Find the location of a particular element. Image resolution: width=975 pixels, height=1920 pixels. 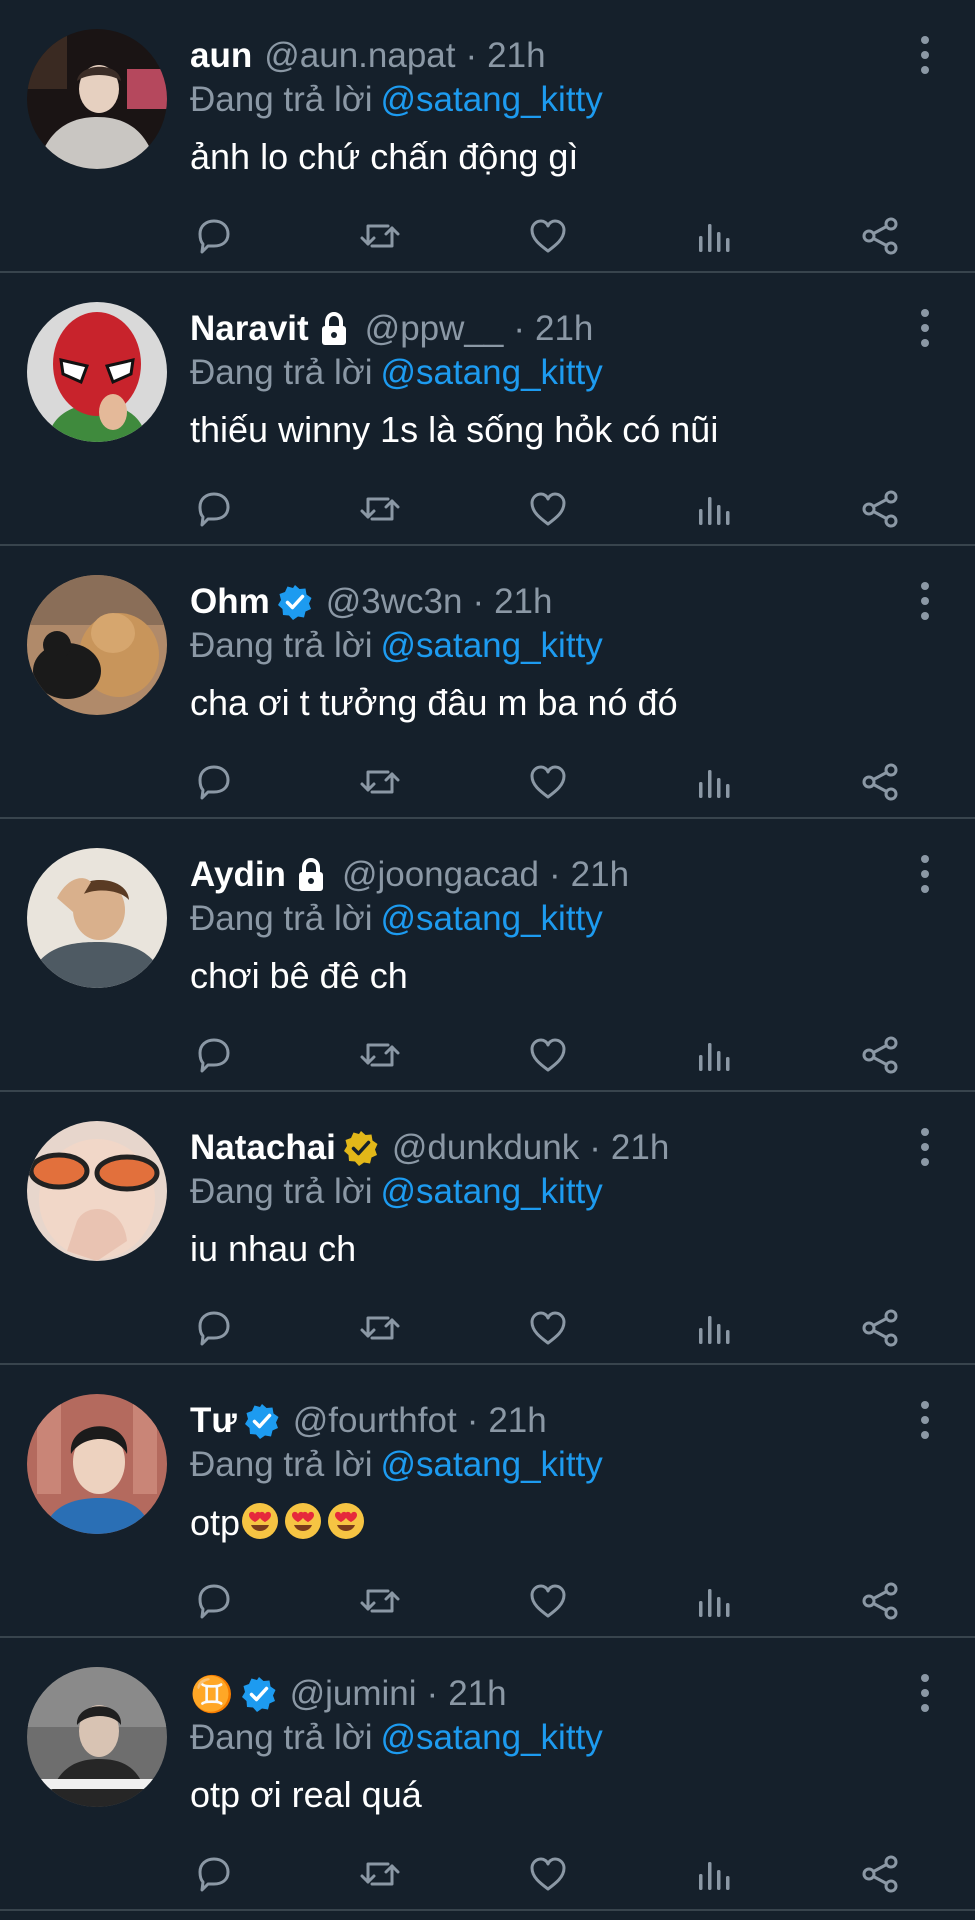

display-name: Ohm is located at coordinates (230, 602).